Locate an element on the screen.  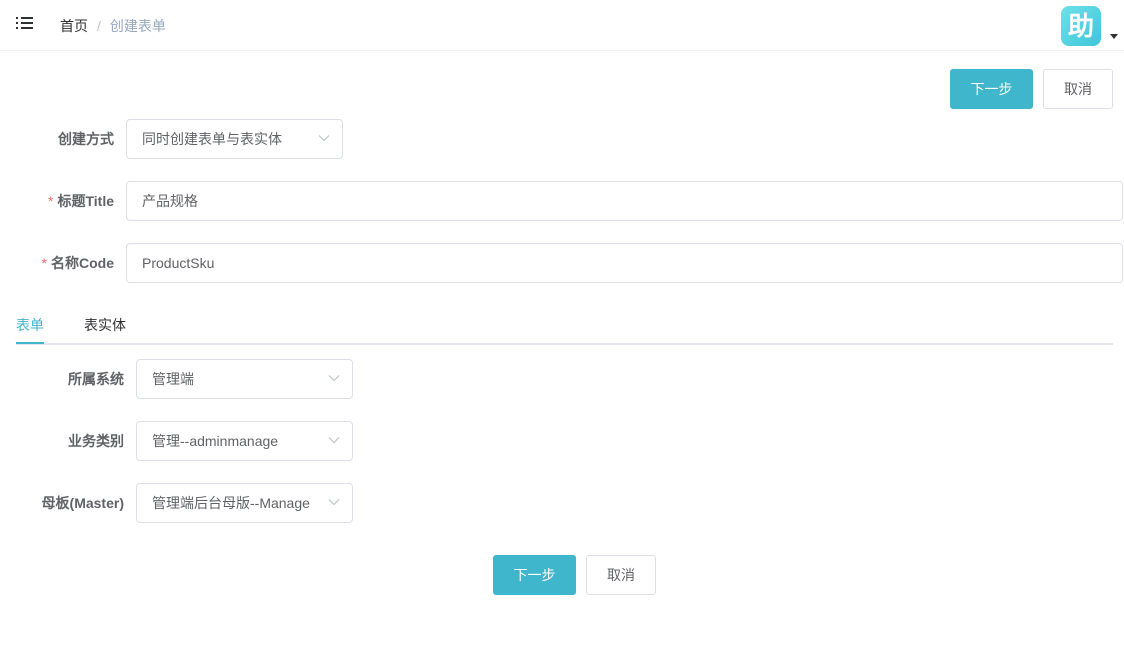
title-label: * 标题Title is located at coordinates (57, 201).